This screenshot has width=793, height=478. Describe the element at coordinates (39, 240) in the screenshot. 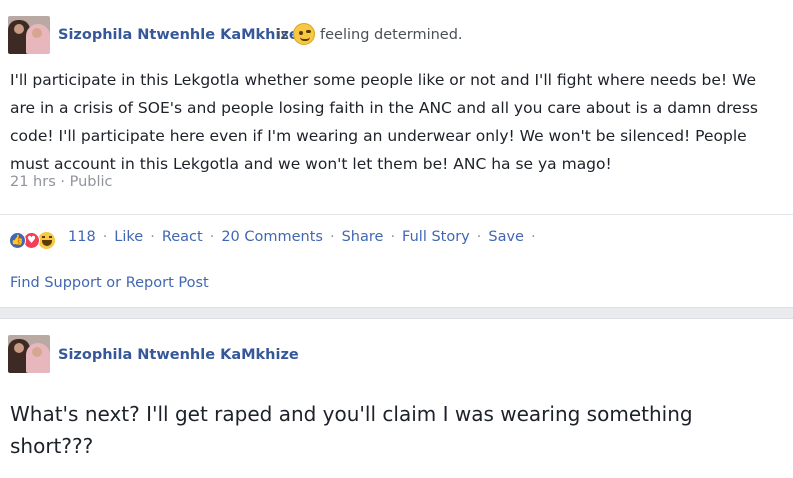

I see `reaction-icons: 👍 ♥` at that location.